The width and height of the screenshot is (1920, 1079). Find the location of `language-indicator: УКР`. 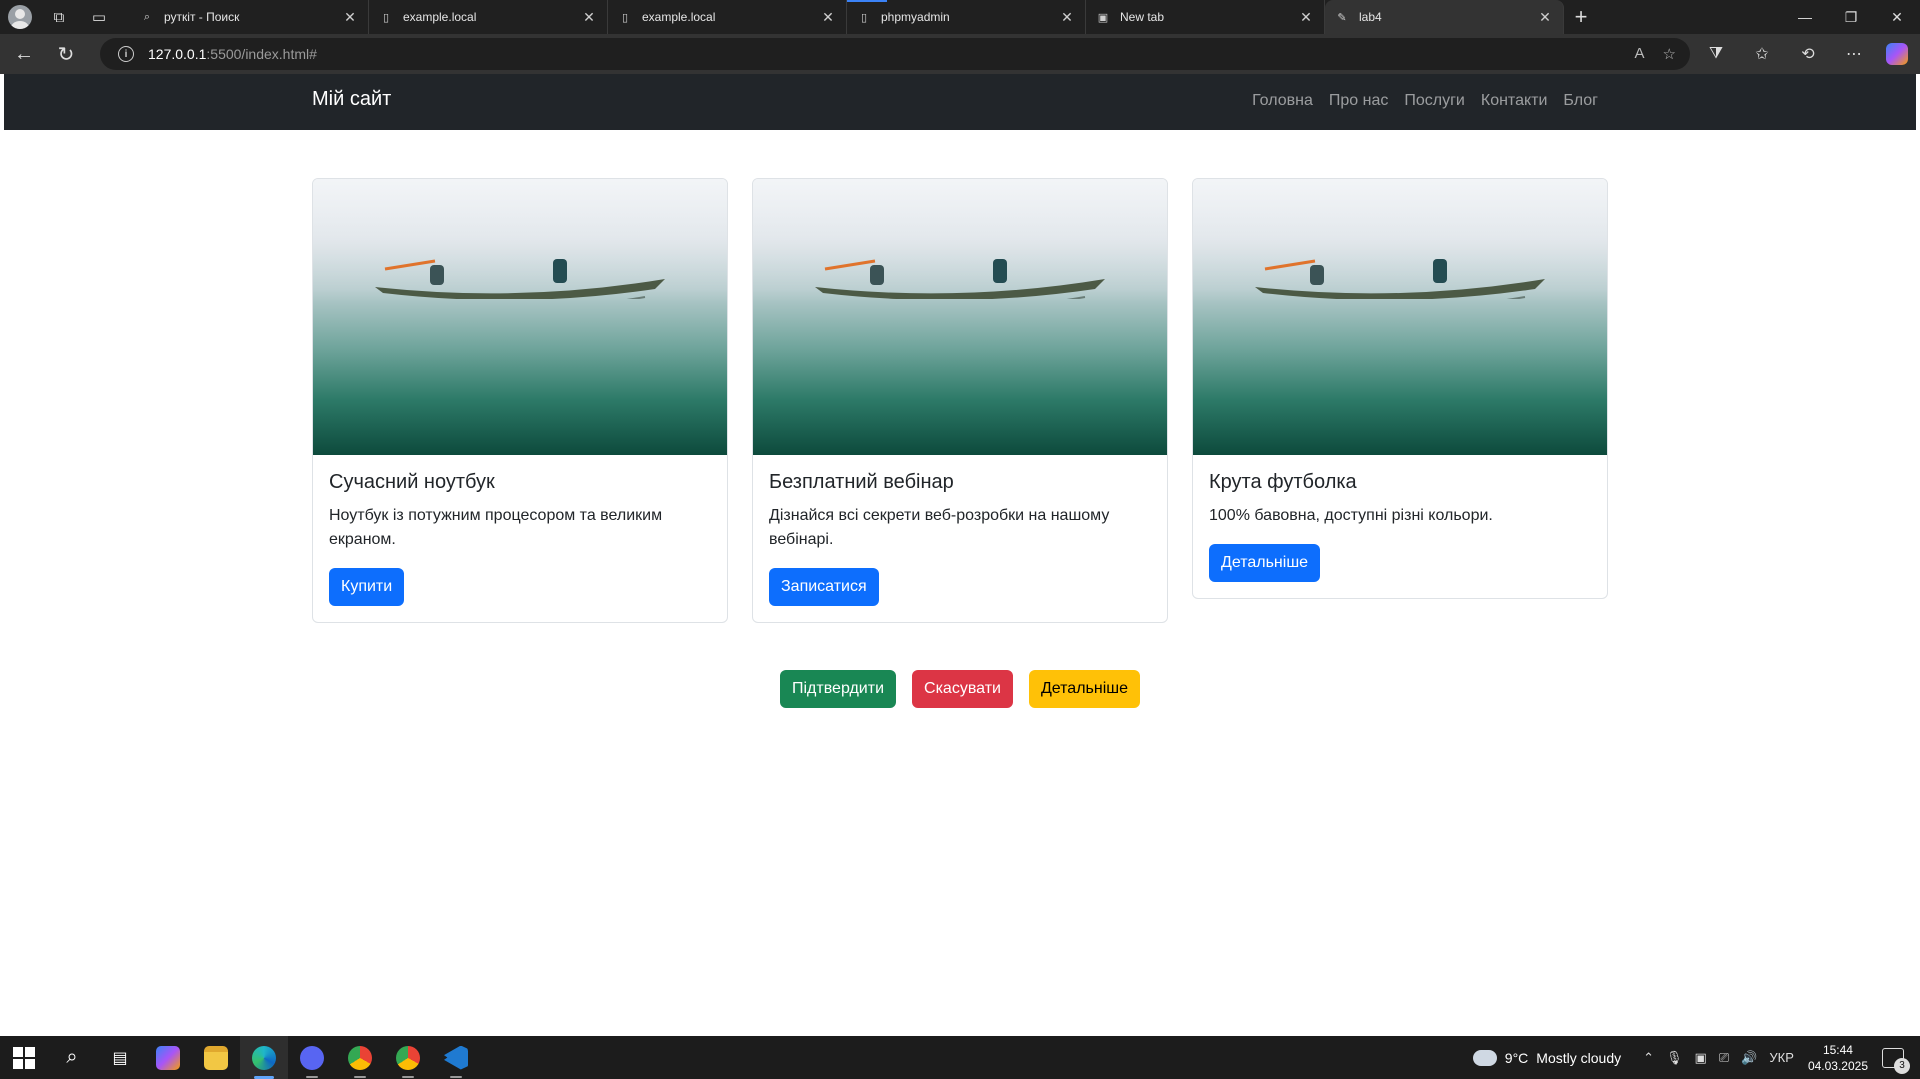

language-indicator: УКР is located at coordinates (1781, 1058).